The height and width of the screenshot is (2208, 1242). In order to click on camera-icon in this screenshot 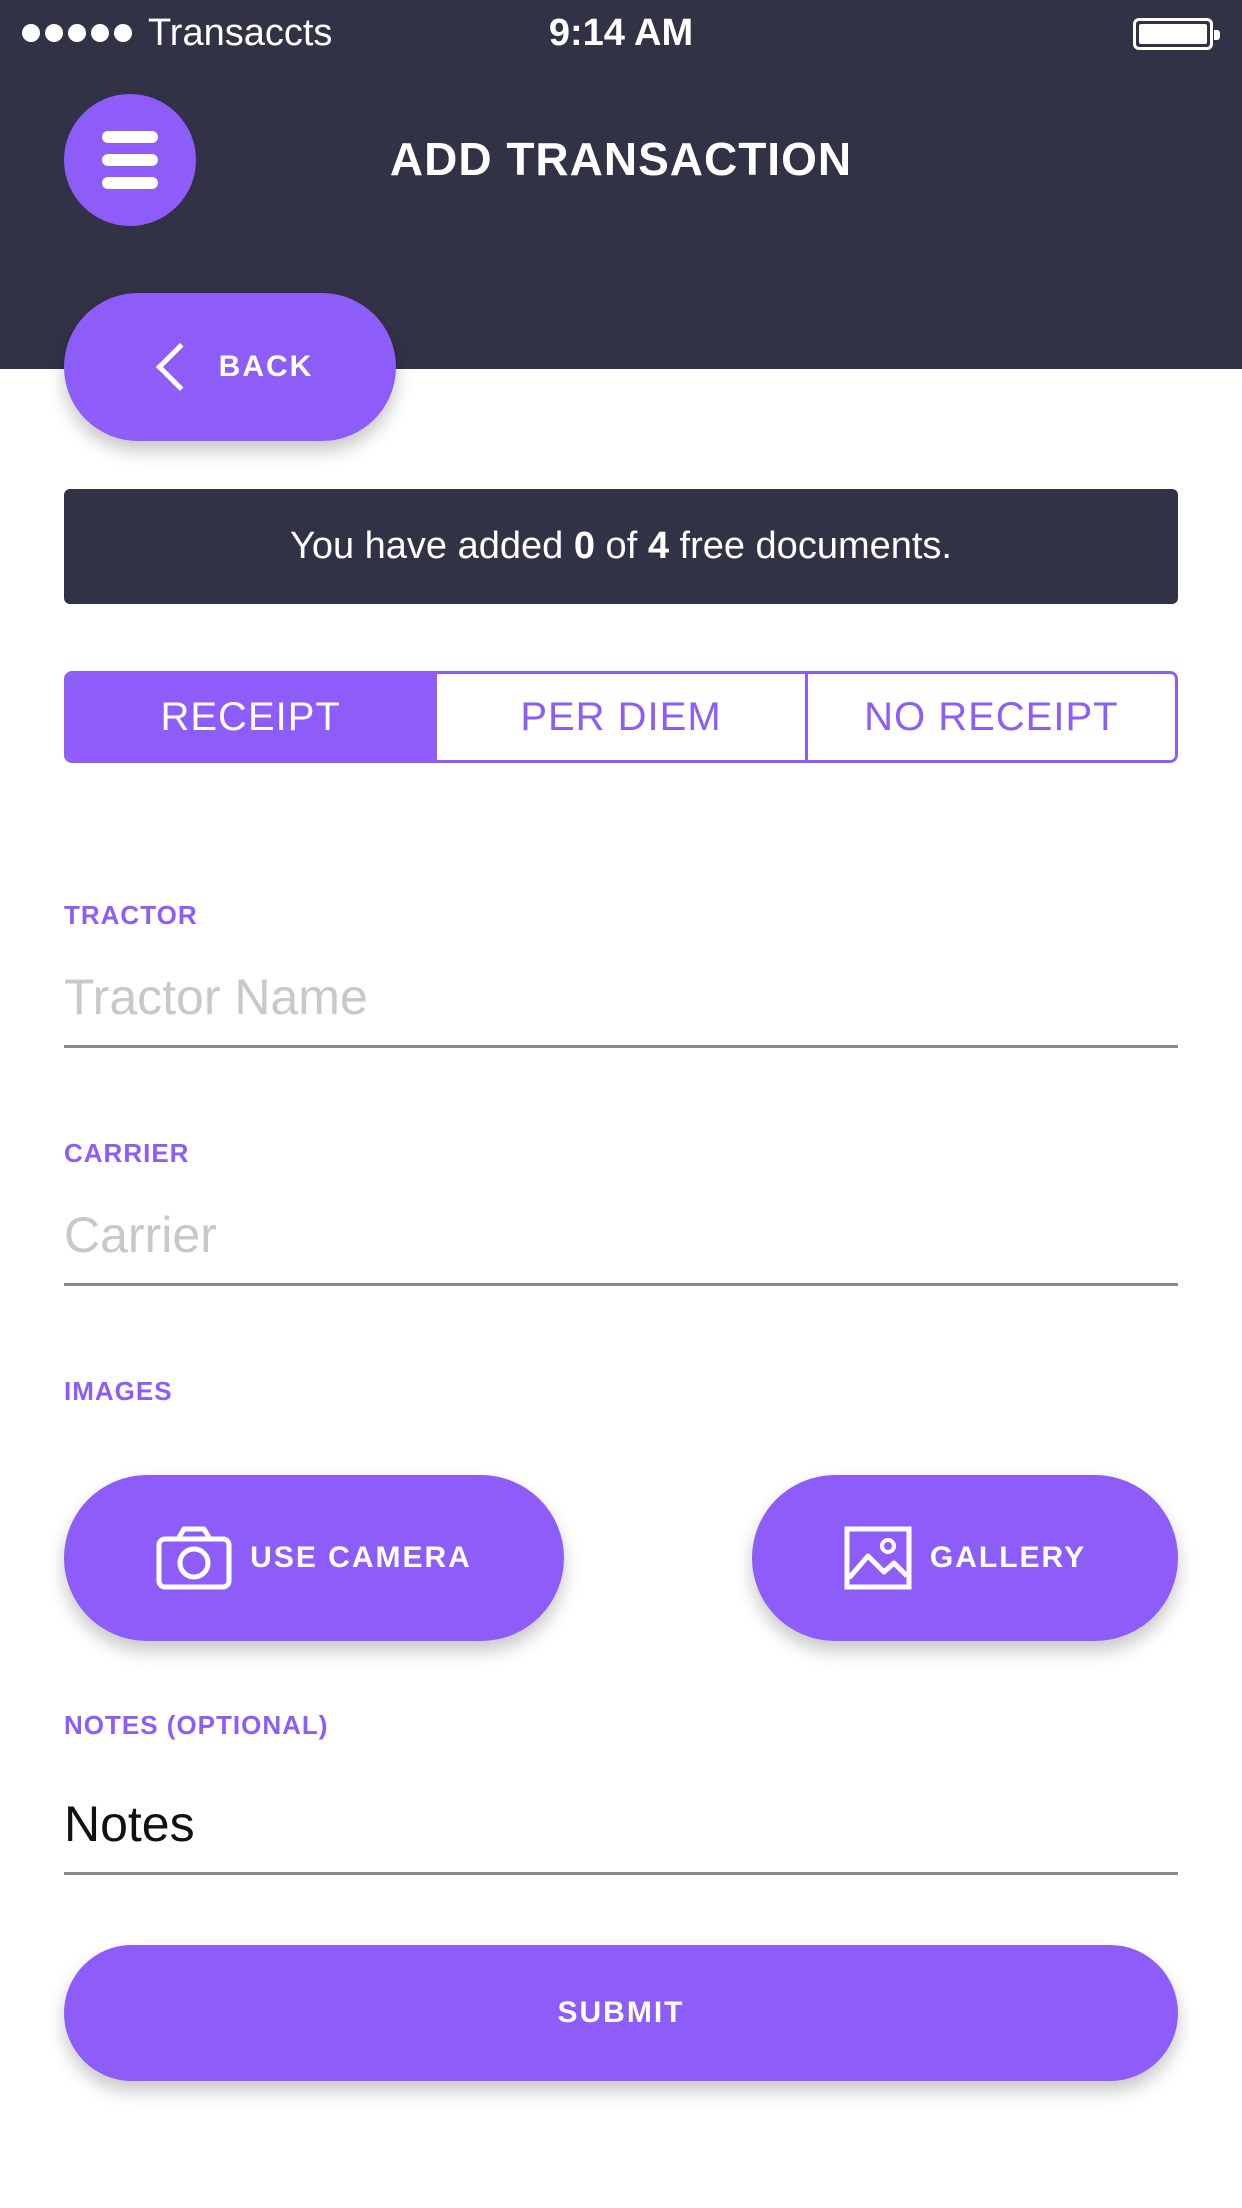, I will do `click(194, 1558)`.